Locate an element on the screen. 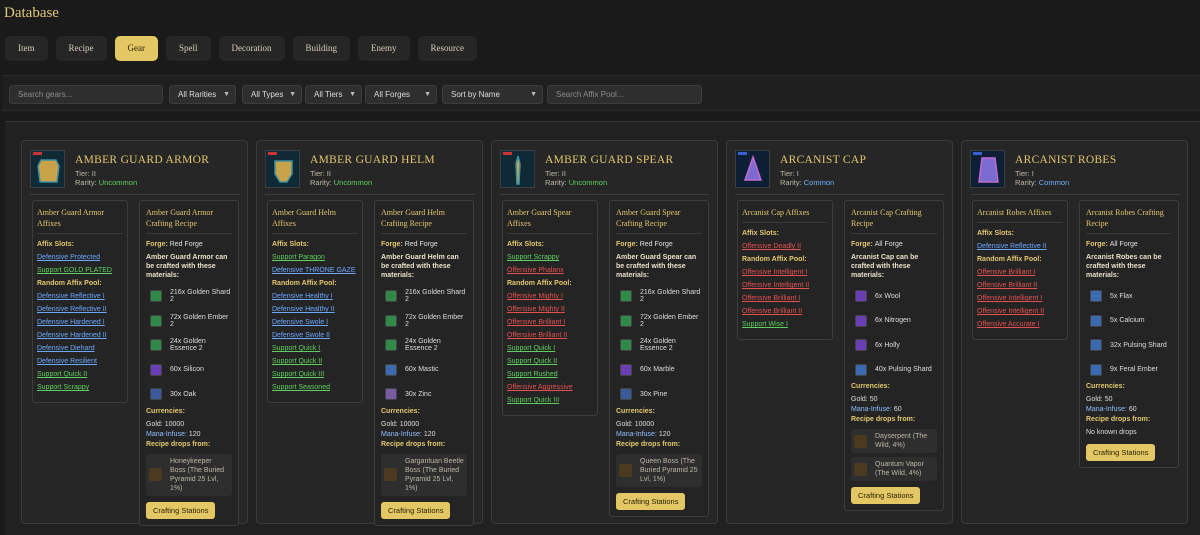 This screenshot has width=1200, height=535. gear-art-icon is located at coordinates (988, 170).